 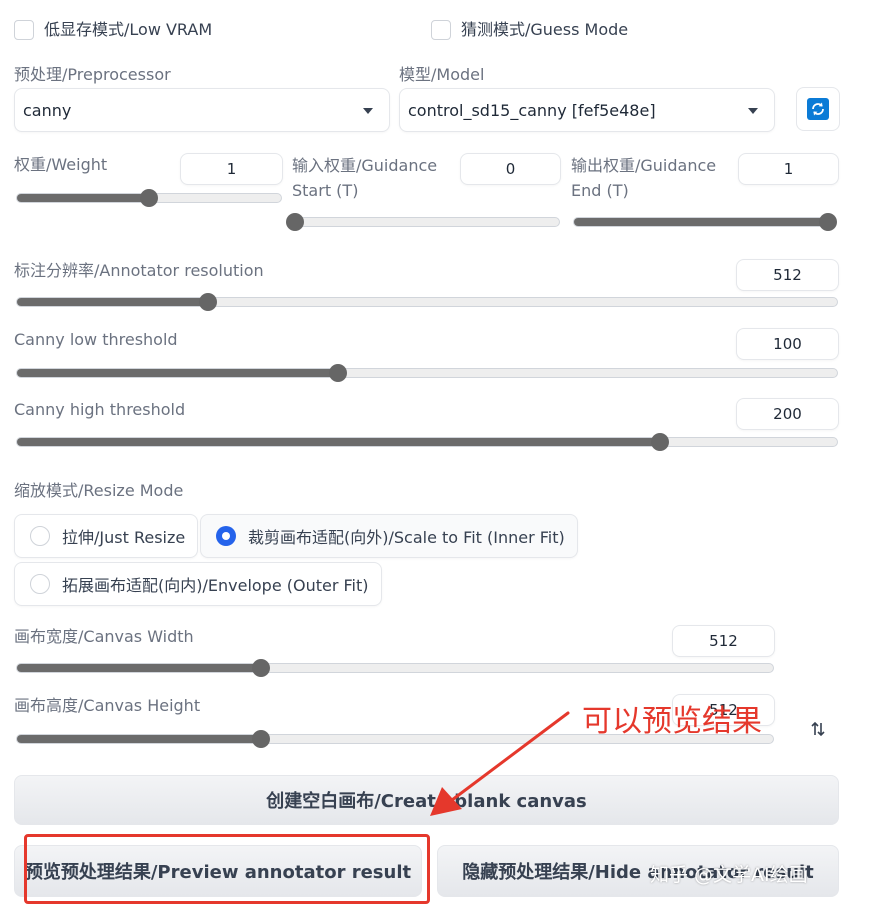 I want to click on resize-mode-label: 缩放模式/Resize Mode, so click(x=99, y=490).